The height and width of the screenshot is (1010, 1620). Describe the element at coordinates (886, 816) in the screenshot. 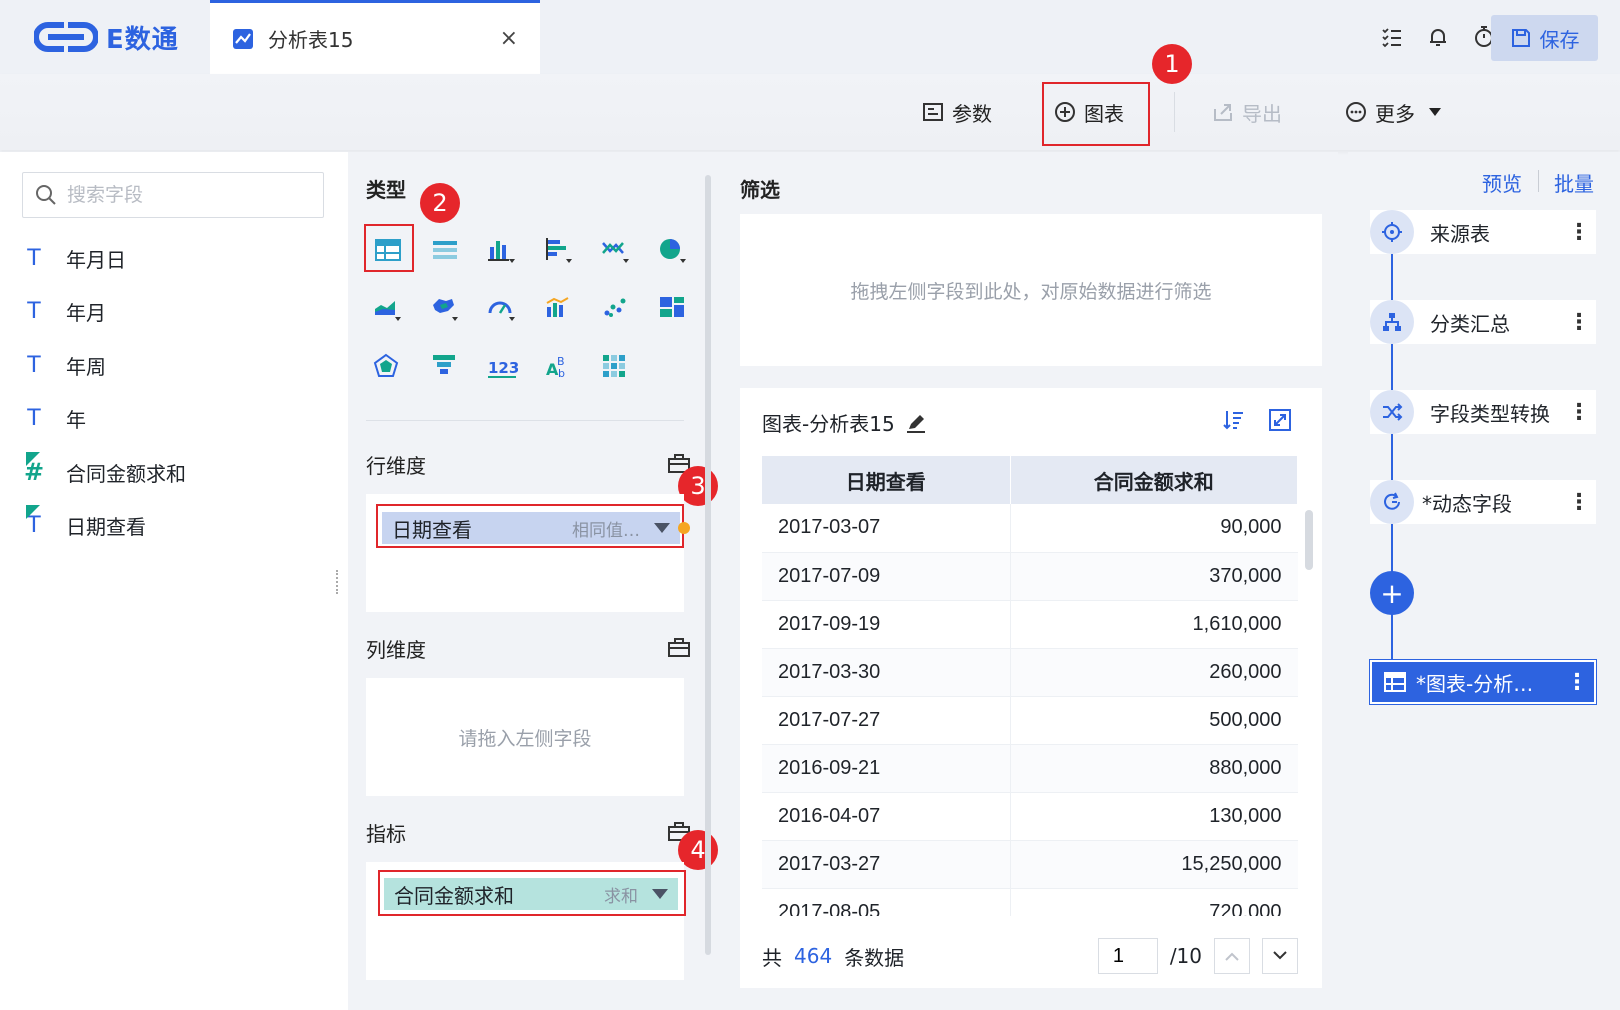

I see `cell-date: 2016-04-07` at that location.